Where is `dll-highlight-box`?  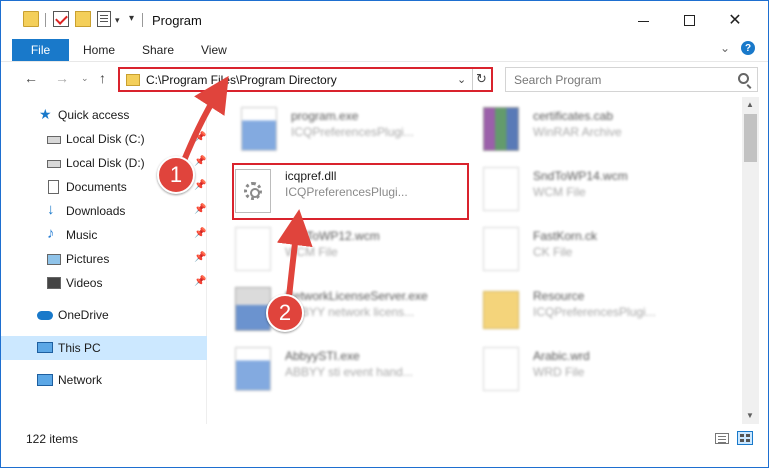 dll-highlight-box is located at coordinates (350, 191).